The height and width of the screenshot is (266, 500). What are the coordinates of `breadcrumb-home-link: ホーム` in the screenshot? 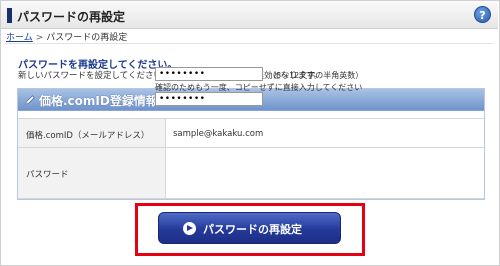 It's located at (19, 38).